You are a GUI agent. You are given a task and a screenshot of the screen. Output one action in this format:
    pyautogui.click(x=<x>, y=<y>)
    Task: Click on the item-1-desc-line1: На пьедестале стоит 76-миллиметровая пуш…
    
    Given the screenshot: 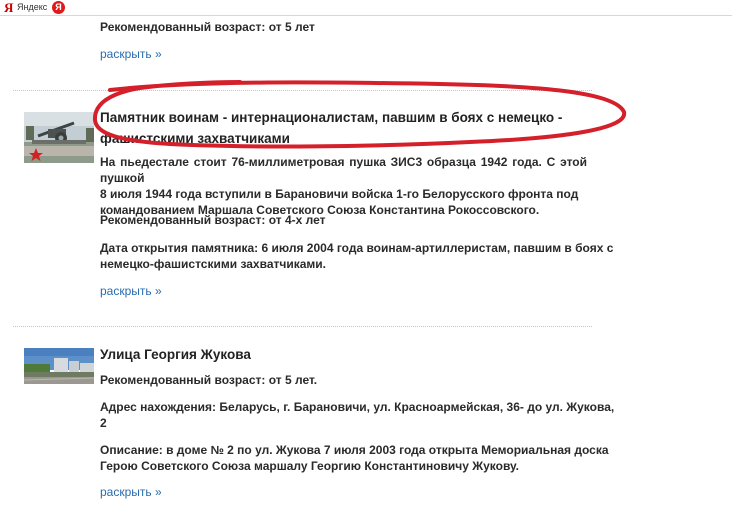 What is the action you would take?
    pyautogui.click(x=343, y=170)
    